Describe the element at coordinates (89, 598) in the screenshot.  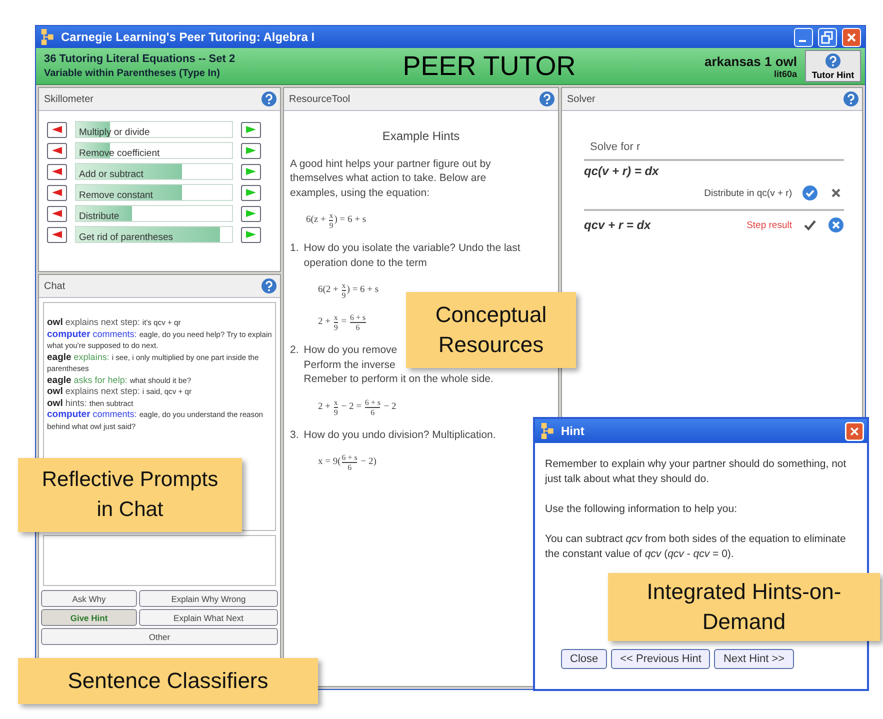
I see `classifier-button: Ask Why` at that location.